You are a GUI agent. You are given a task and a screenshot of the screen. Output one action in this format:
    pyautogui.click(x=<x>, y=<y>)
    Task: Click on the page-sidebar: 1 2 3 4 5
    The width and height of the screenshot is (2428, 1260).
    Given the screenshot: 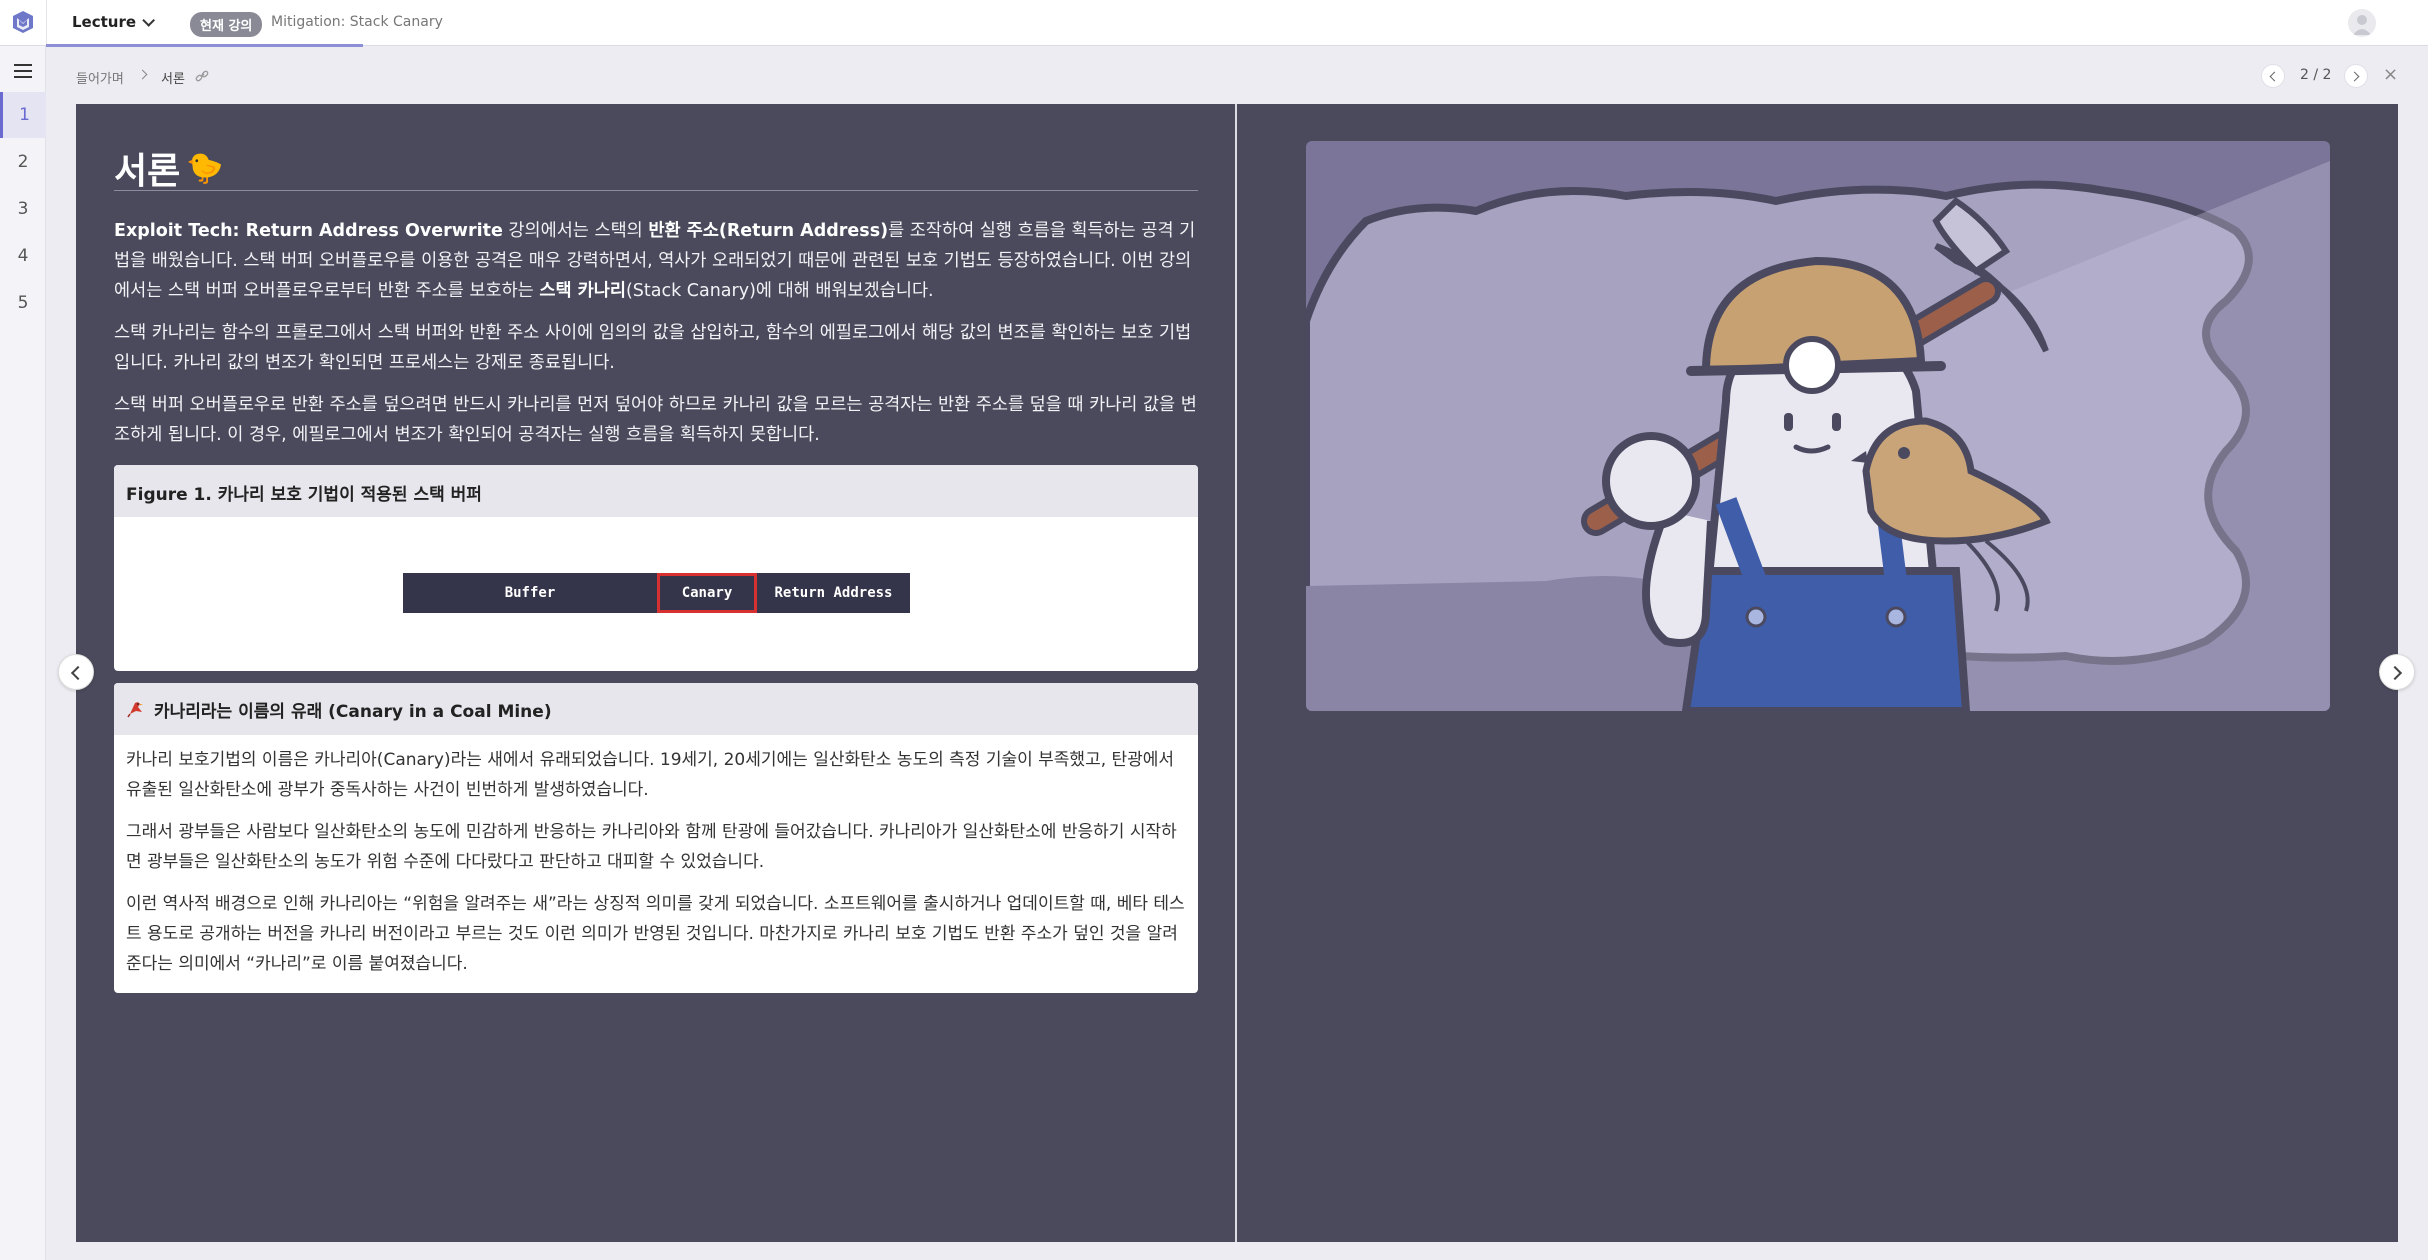 What is the action you would take?
    pyautogui.click(x=23, y=653)
    